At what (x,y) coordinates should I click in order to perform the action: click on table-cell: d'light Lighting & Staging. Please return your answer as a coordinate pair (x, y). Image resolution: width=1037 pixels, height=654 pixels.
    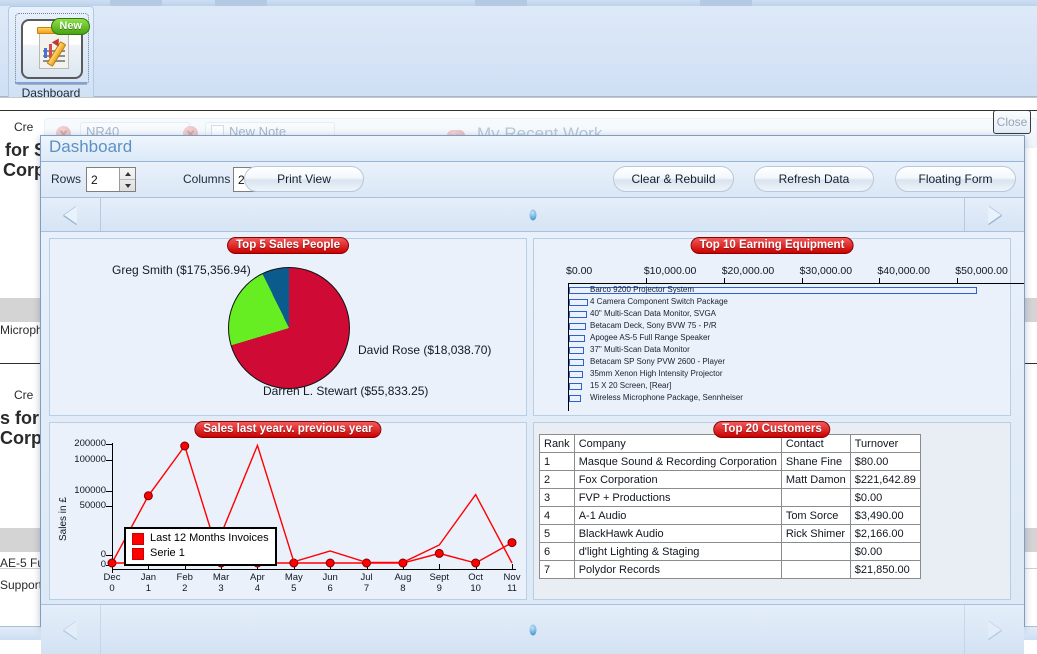
    Looking at the image, I should click on (677, 551).